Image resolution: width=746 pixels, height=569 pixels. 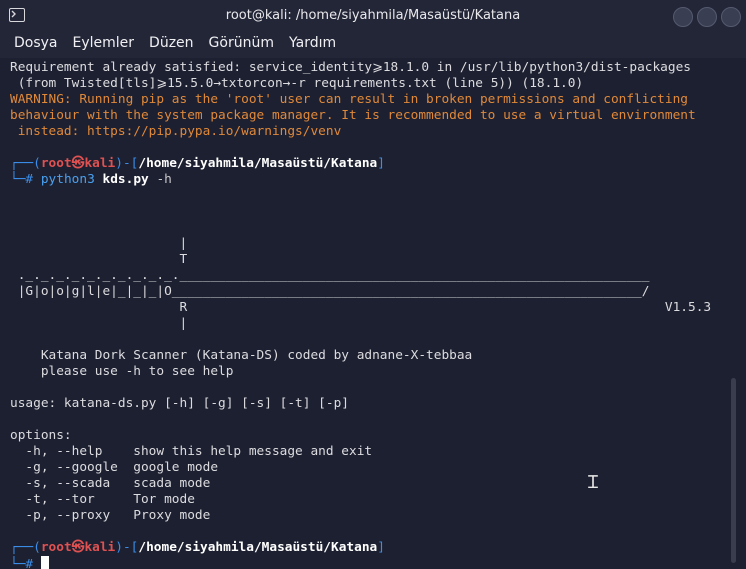 I want to click on option-line: -s, --scada scada mode, so click(x=110, y=483).